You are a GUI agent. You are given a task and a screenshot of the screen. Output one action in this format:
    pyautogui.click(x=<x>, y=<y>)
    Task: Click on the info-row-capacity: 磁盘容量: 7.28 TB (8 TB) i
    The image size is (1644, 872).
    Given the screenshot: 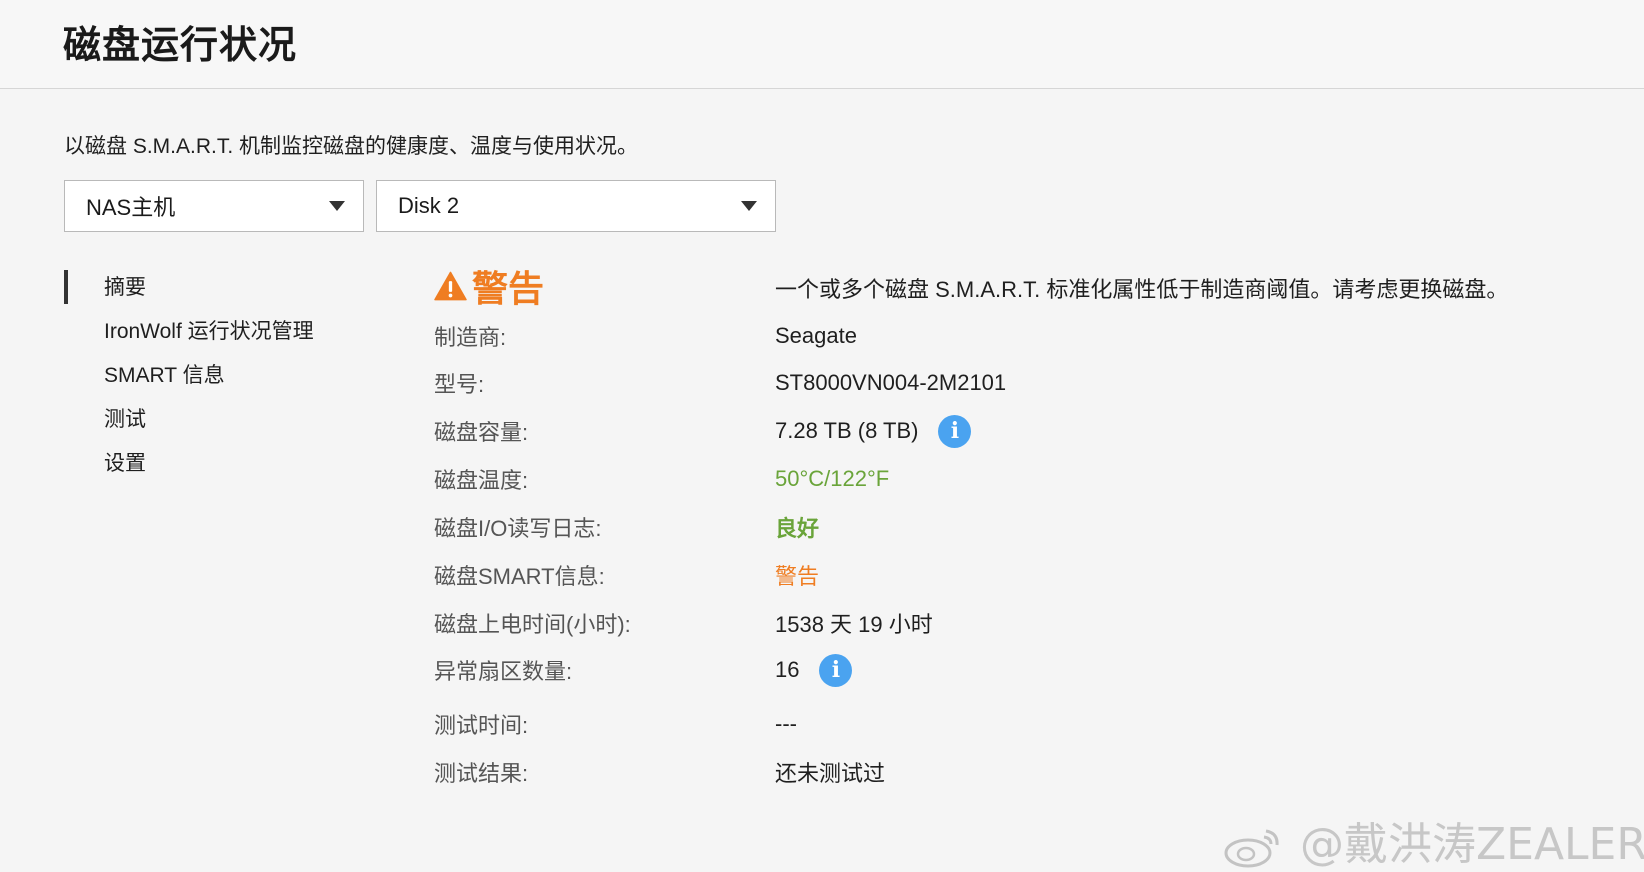 What is the action you would take?
    pyautogui.click(x=1024, y=431)
    